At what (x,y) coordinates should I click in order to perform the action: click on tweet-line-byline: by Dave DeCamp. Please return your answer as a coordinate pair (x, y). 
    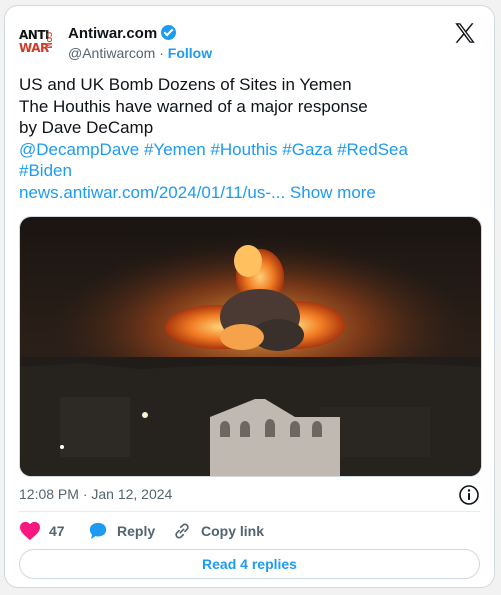
    Looking at the image, I should click on (86, 127).